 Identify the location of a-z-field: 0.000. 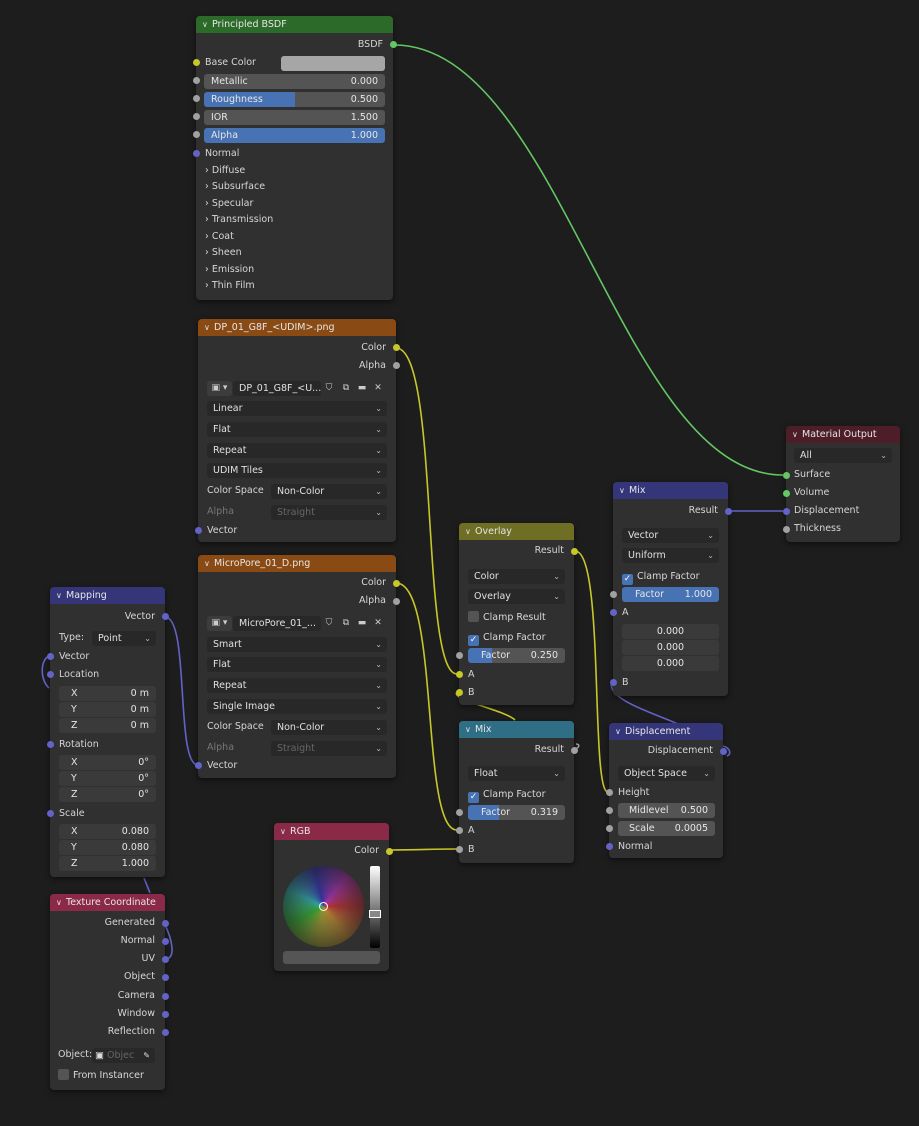
(670, 663).